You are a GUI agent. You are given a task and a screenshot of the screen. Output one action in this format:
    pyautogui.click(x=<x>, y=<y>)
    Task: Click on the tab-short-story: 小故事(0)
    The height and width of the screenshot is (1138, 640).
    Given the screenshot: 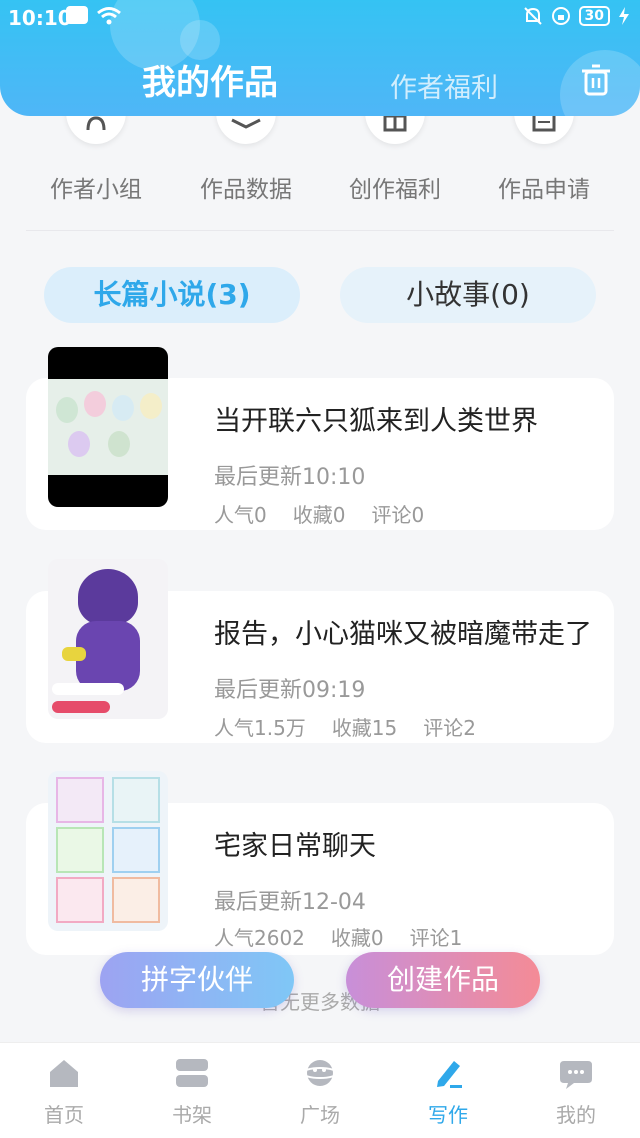 What is the action you would take?
    pyautogui.click(x=468, y=295)
    